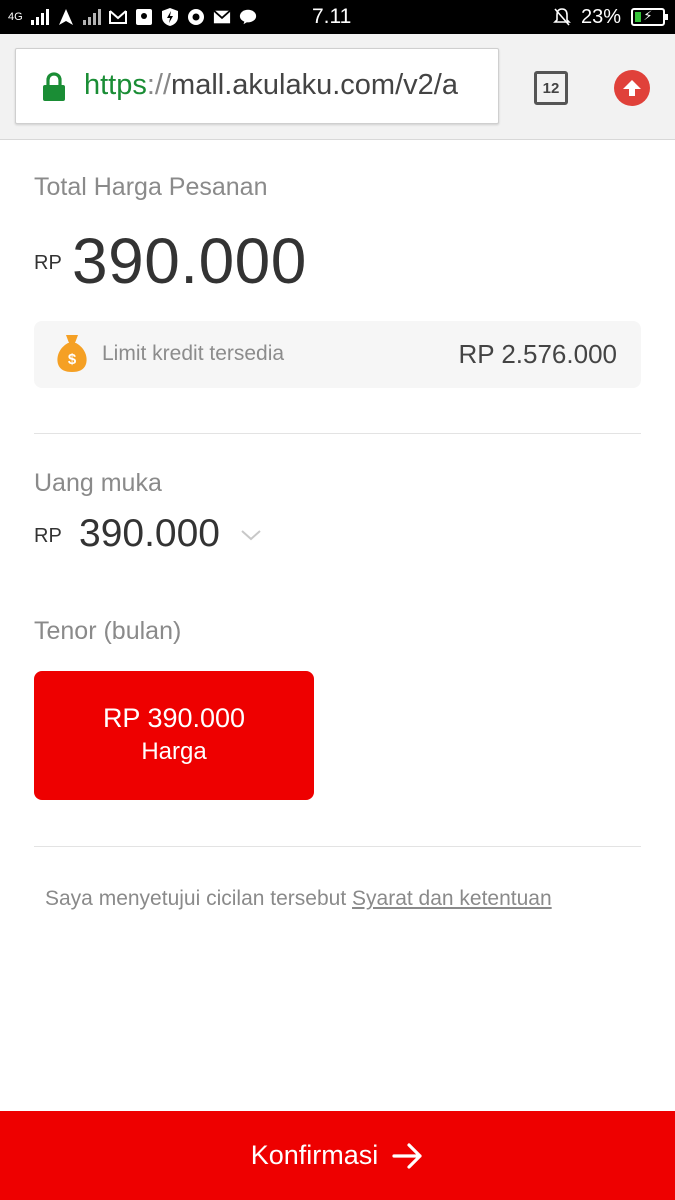  What do you see at coordinates (170, 17) in the screenshot?
I see `shield-icon` at bounding box center [170, 17].